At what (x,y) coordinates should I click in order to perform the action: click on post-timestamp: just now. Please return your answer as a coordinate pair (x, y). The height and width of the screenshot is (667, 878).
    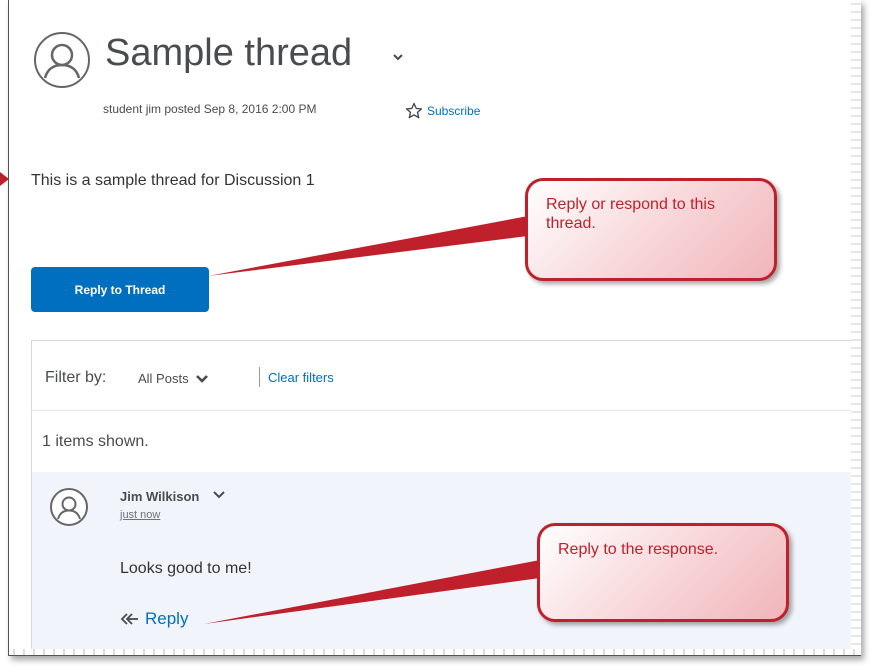
    Looking at the image, I should click on (140, 515).